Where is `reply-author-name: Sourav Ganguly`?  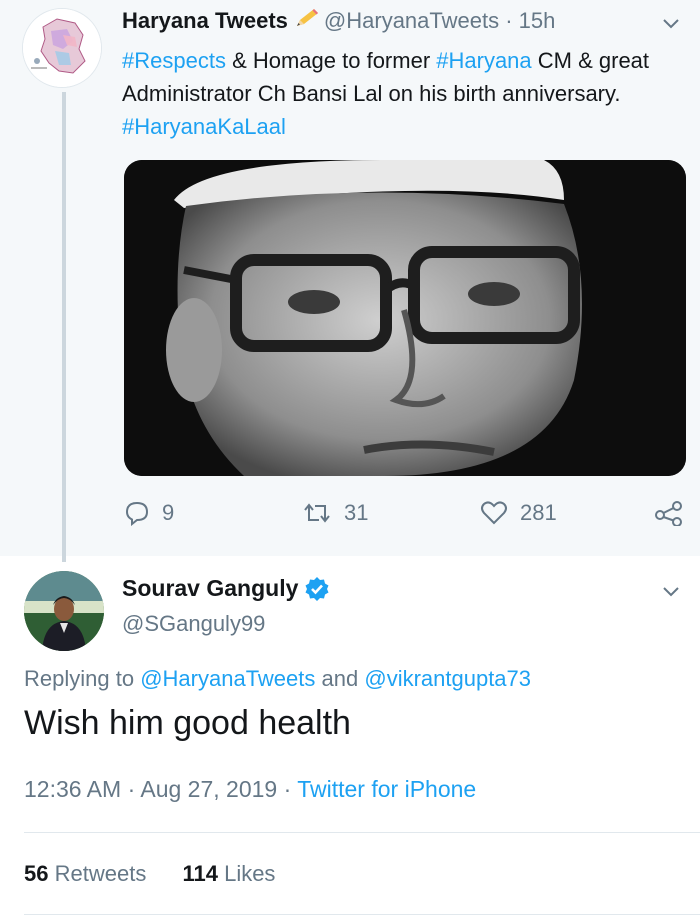 reply-author-name: Sourav Ganguly is located at coordinates (210, 588).